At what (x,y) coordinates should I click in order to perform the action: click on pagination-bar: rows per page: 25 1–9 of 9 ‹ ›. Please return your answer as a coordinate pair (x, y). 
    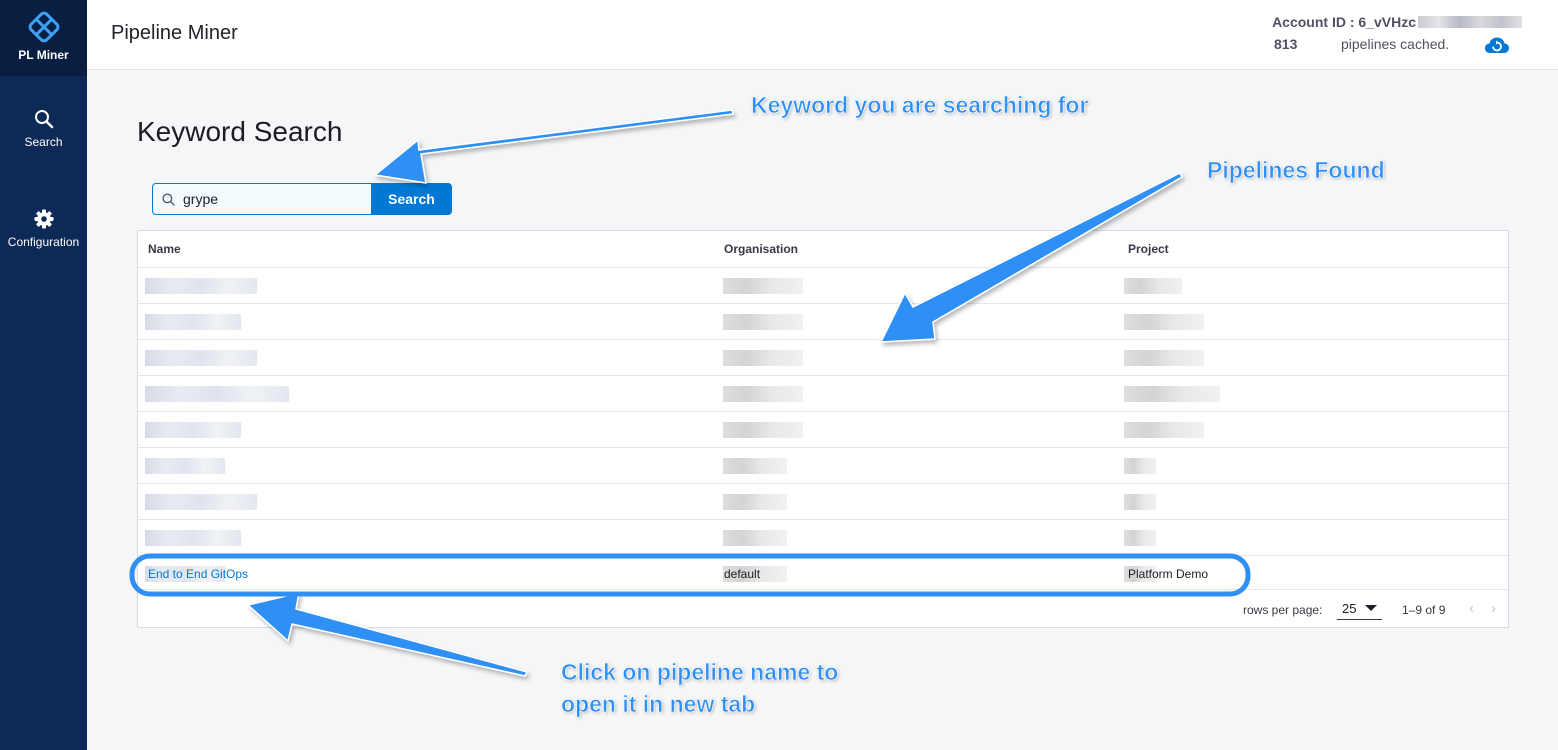
    Looking at the image, I should click on (823, 608).